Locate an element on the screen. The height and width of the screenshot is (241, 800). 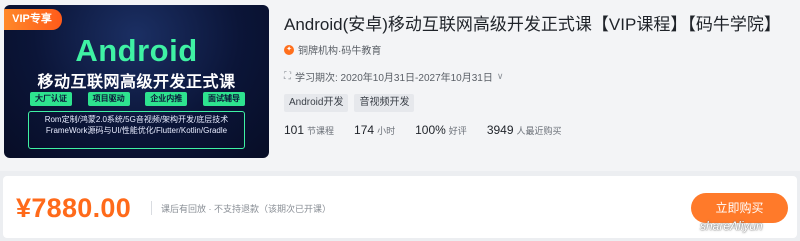
stat-value: 101 is located at coordinates (294, 130).